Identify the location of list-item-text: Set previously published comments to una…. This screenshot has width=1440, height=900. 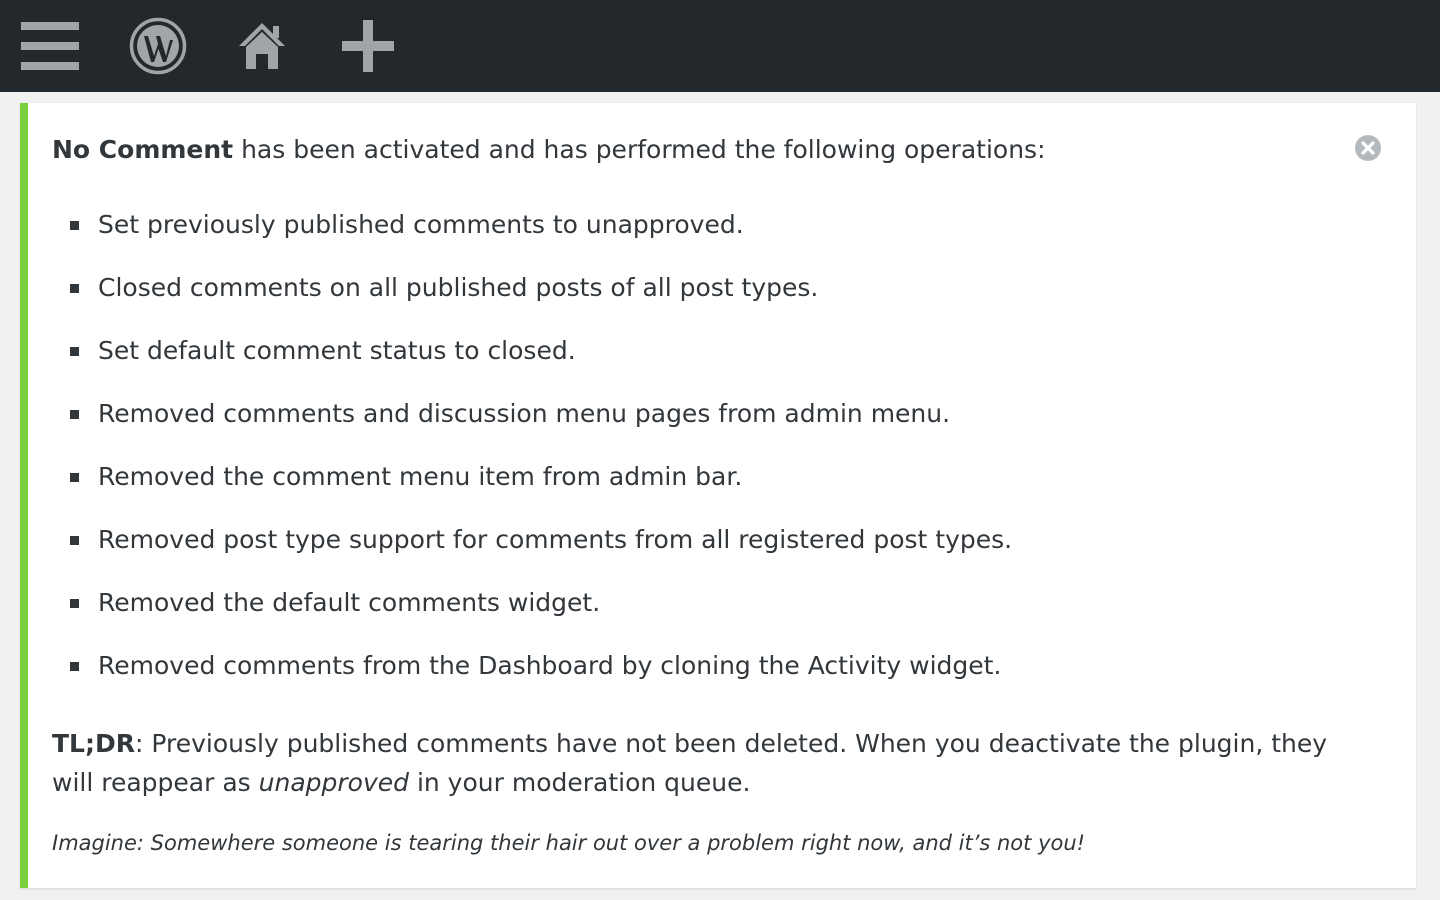
(421, 224).